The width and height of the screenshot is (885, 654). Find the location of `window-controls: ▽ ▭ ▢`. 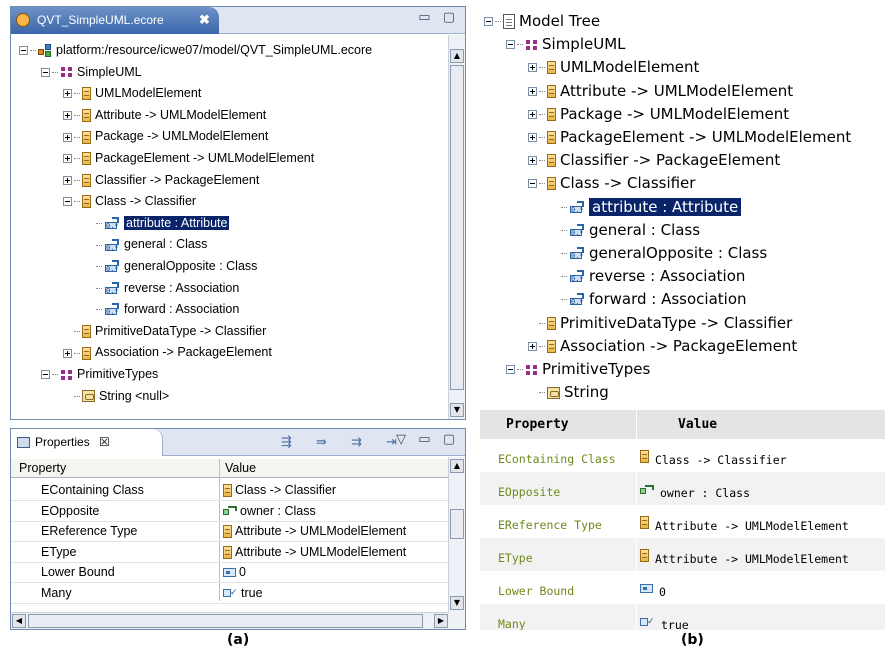

window-controls: ▽ ▭ ▢ is located at coordinates (427, 439).